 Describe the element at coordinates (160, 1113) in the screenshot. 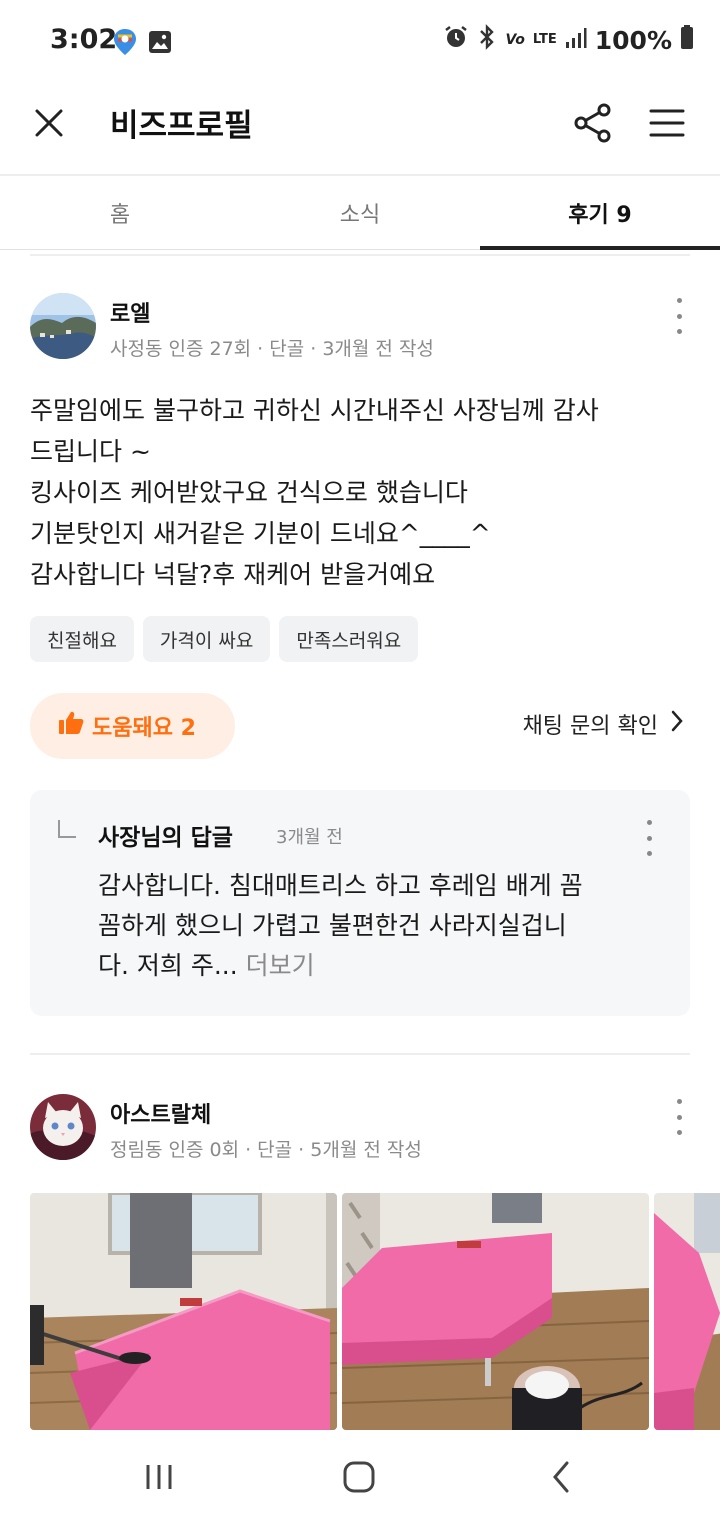

I see `review-author: 아스트랄체` at that location.